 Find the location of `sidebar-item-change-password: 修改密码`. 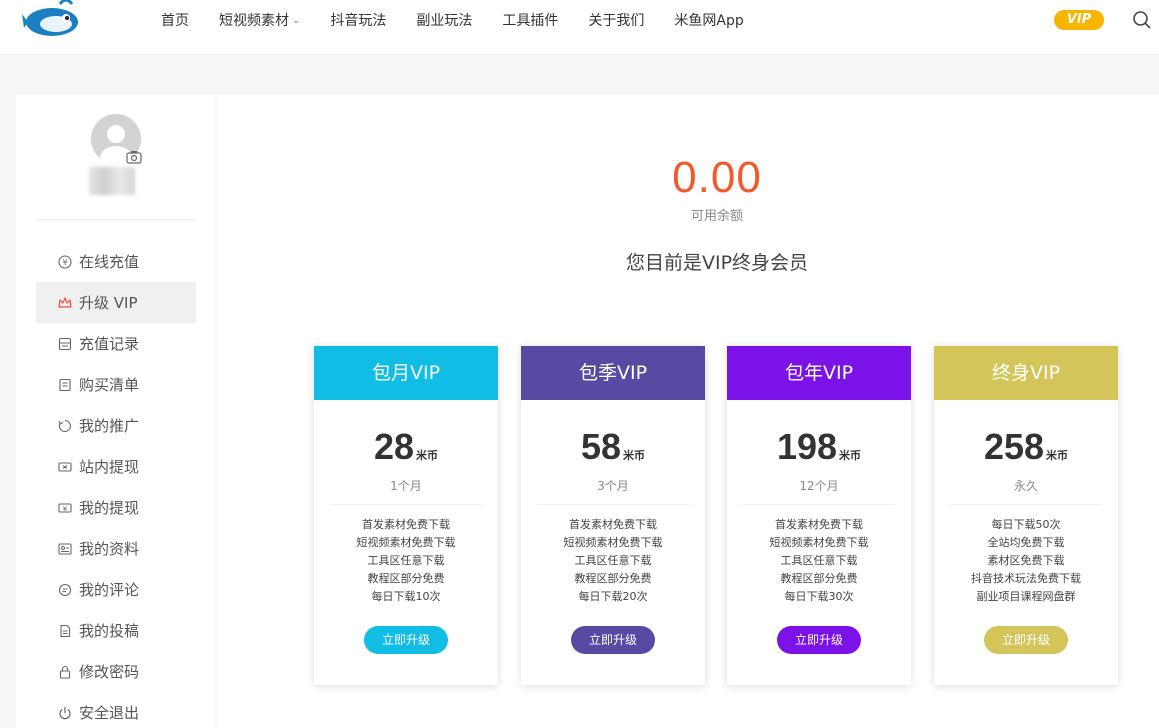

sidebar-item-change-password: 修改密码 is located at coordinates (116, 671).